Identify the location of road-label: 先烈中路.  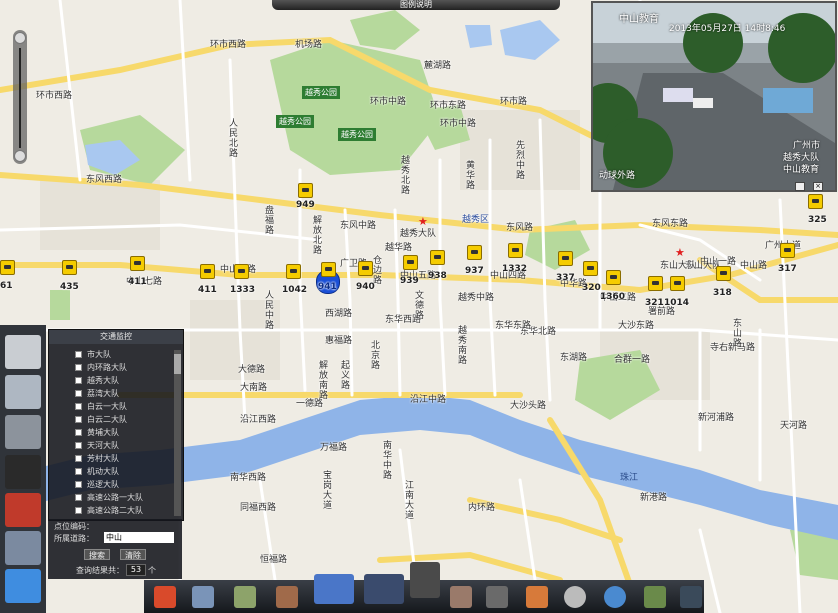
(519, 160).